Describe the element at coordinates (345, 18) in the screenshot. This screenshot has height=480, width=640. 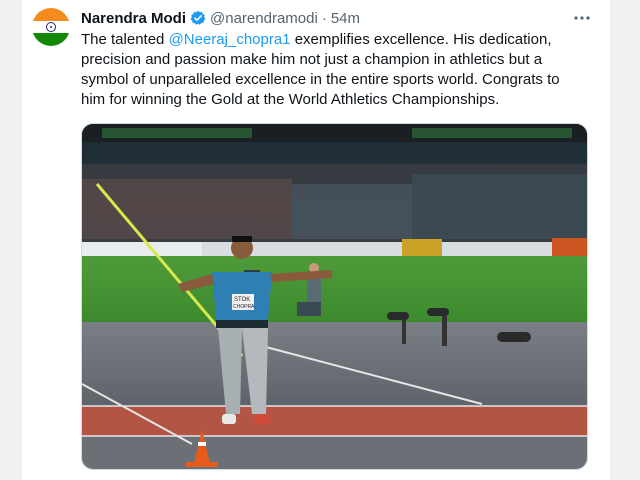
I see `tweet-timestamp: 54m` at that location.